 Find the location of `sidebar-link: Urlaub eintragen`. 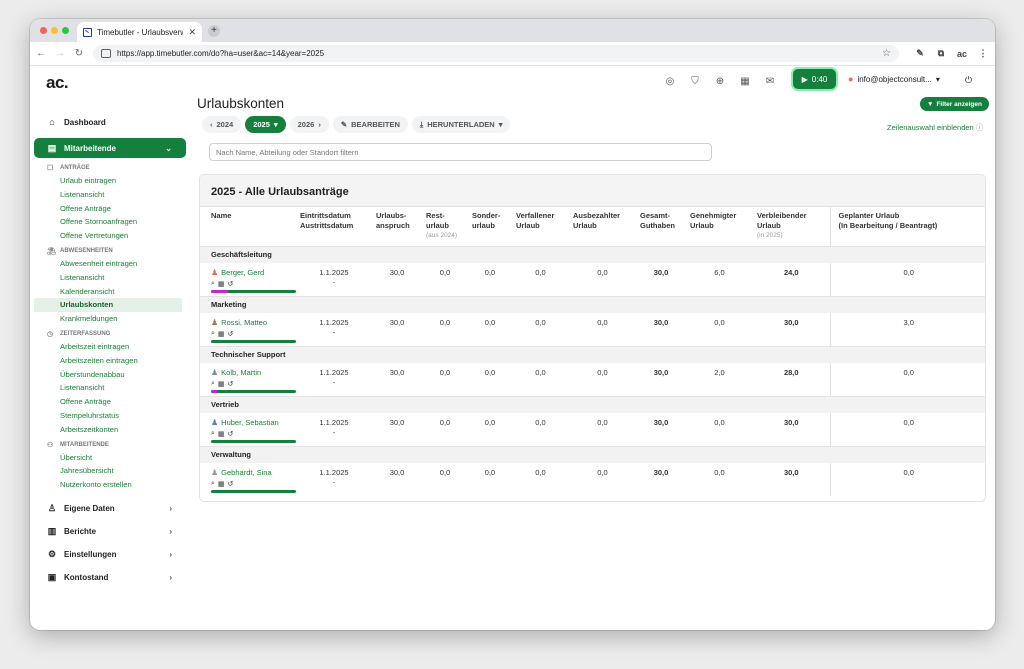

sidebar-link: Urlaub eintragen is located at coordinates (110, 181).